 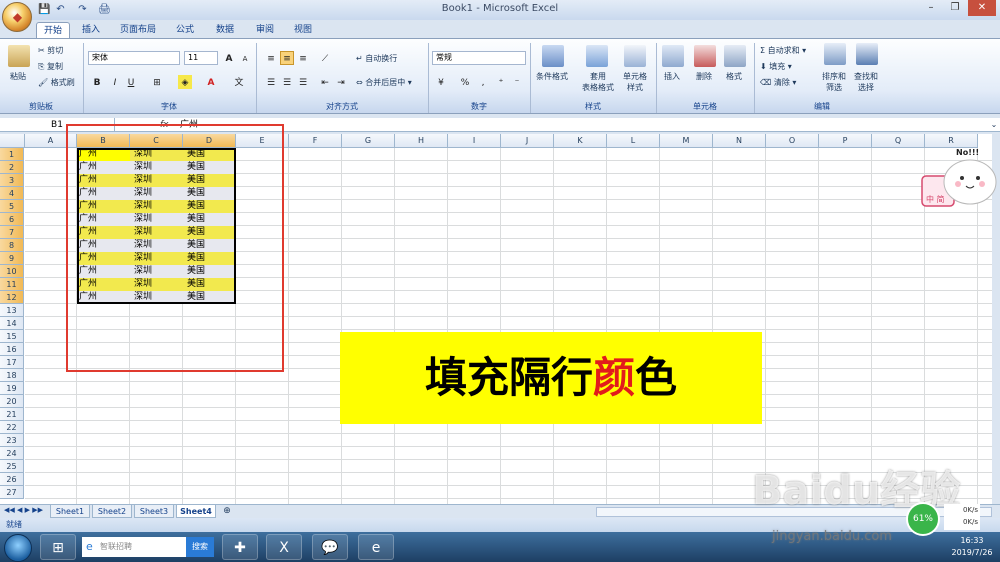 I want to click on minimize-button: –, so click(x=931, y=8).